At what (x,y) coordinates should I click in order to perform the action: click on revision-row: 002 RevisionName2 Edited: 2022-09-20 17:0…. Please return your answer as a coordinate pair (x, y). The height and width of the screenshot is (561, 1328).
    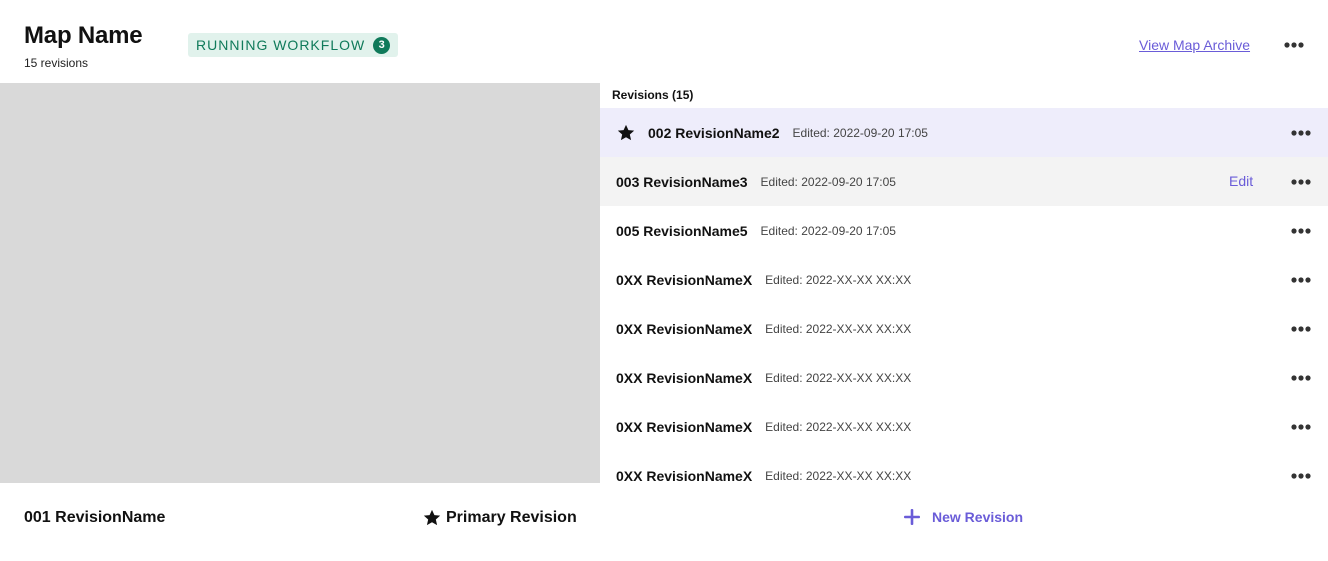
    Looking at the image, I should click on (964, 132).